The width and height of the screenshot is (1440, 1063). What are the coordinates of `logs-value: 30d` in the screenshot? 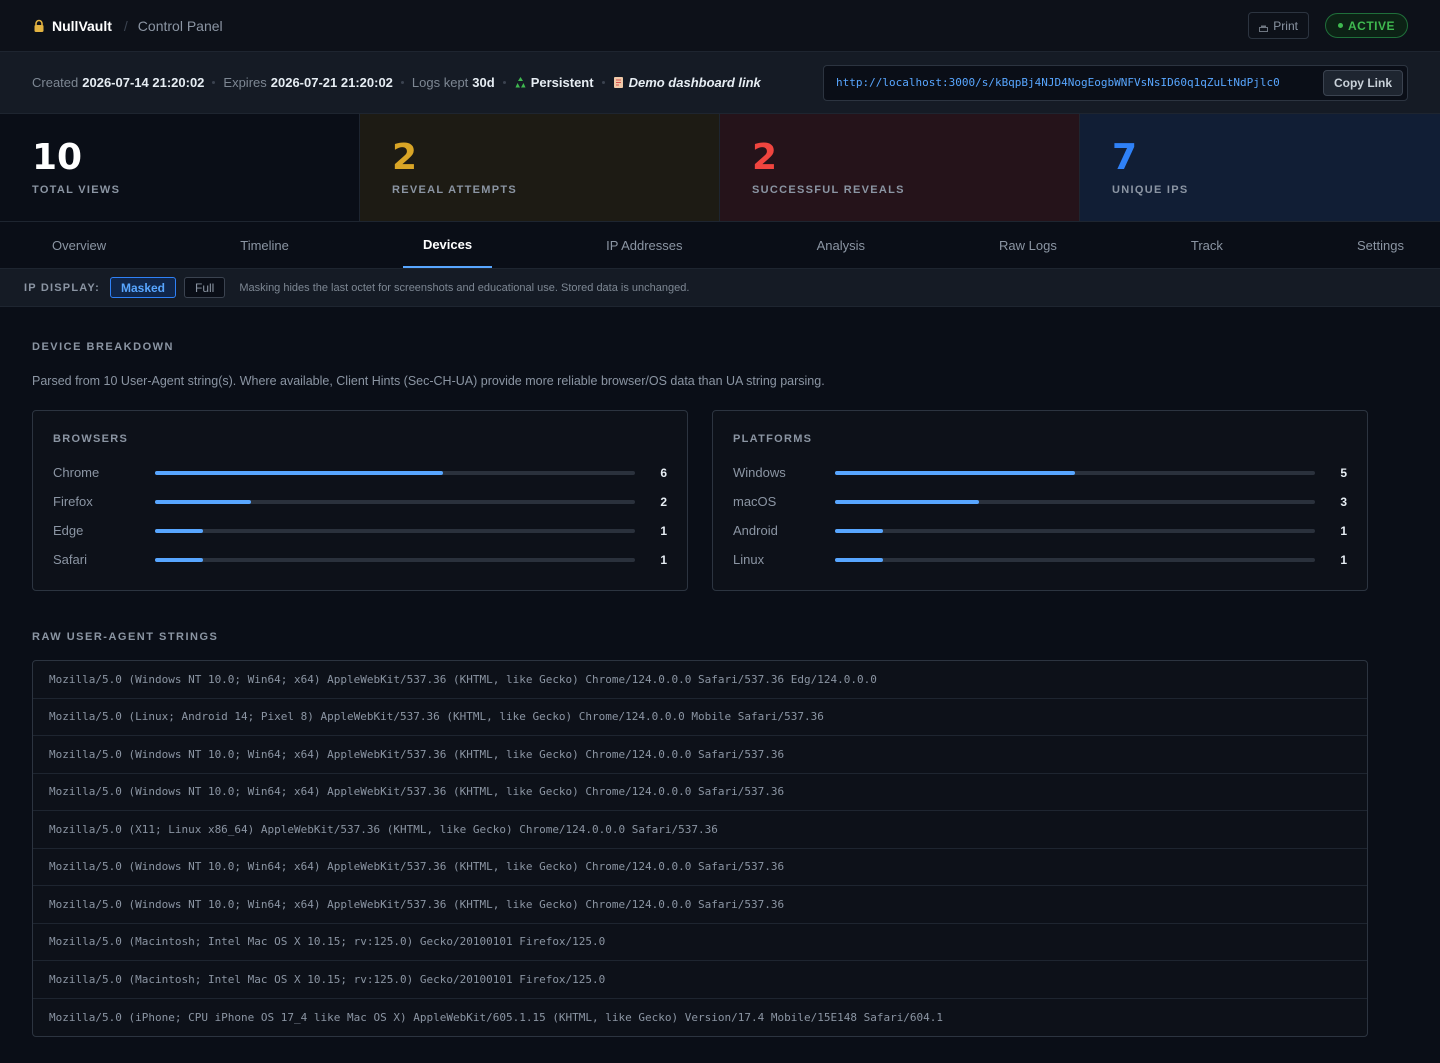 It's located at (483, 82).